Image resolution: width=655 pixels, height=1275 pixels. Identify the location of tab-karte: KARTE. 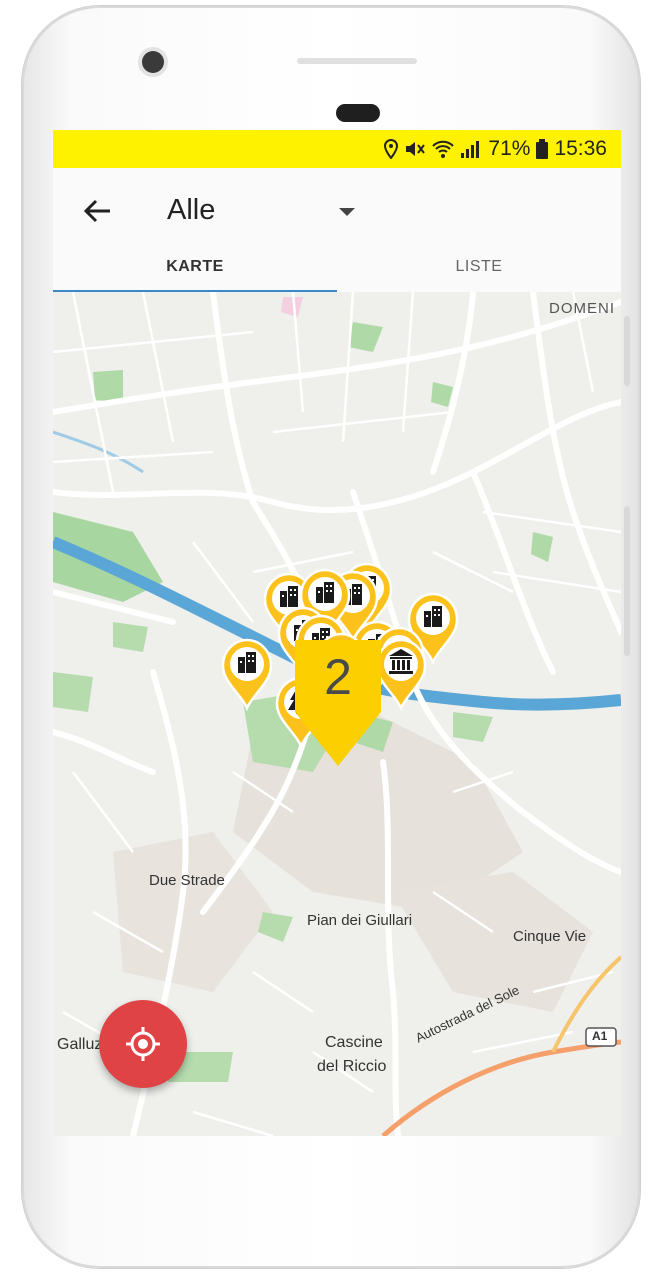
(195, 275).